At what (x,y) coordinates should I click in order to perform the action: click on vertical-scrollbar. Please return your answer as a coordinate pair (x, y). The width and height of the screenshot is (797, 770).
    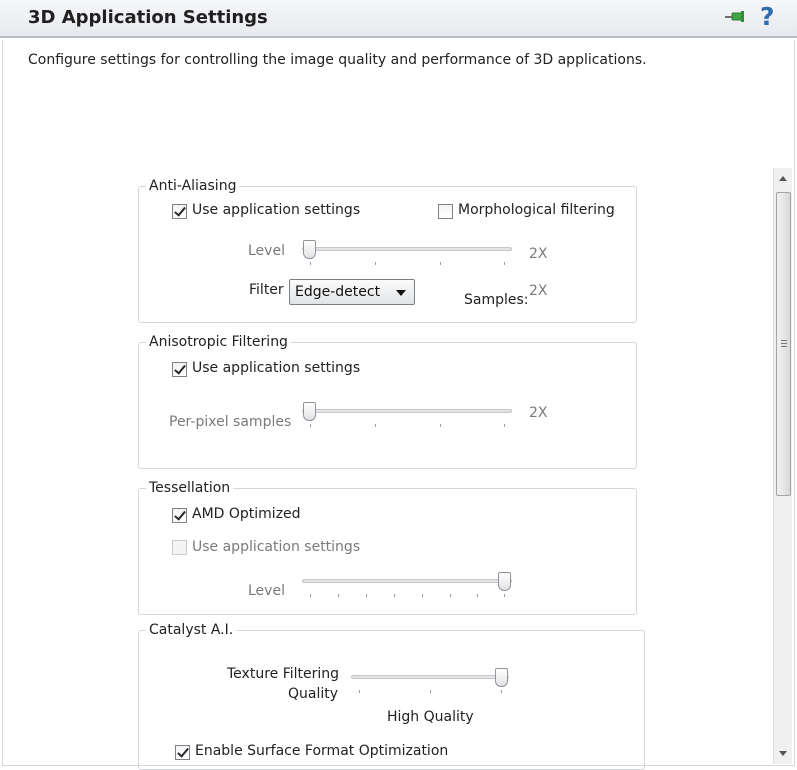
    Looking at the image, I should click on (782, 466).